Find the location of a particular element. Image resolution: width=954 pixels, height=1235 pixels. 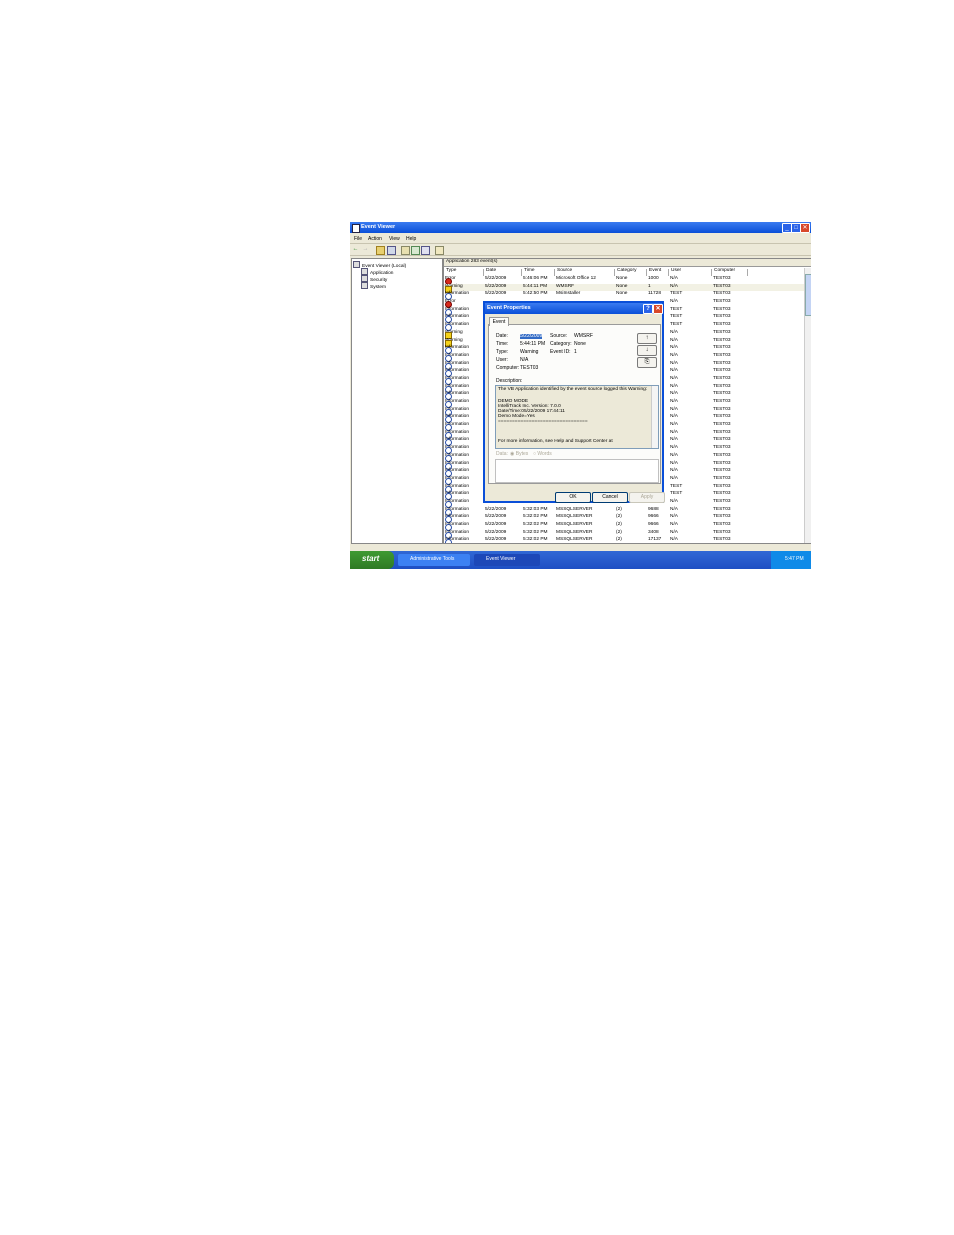

back-arrow-icon: ← is located at coordinates (355, 249).